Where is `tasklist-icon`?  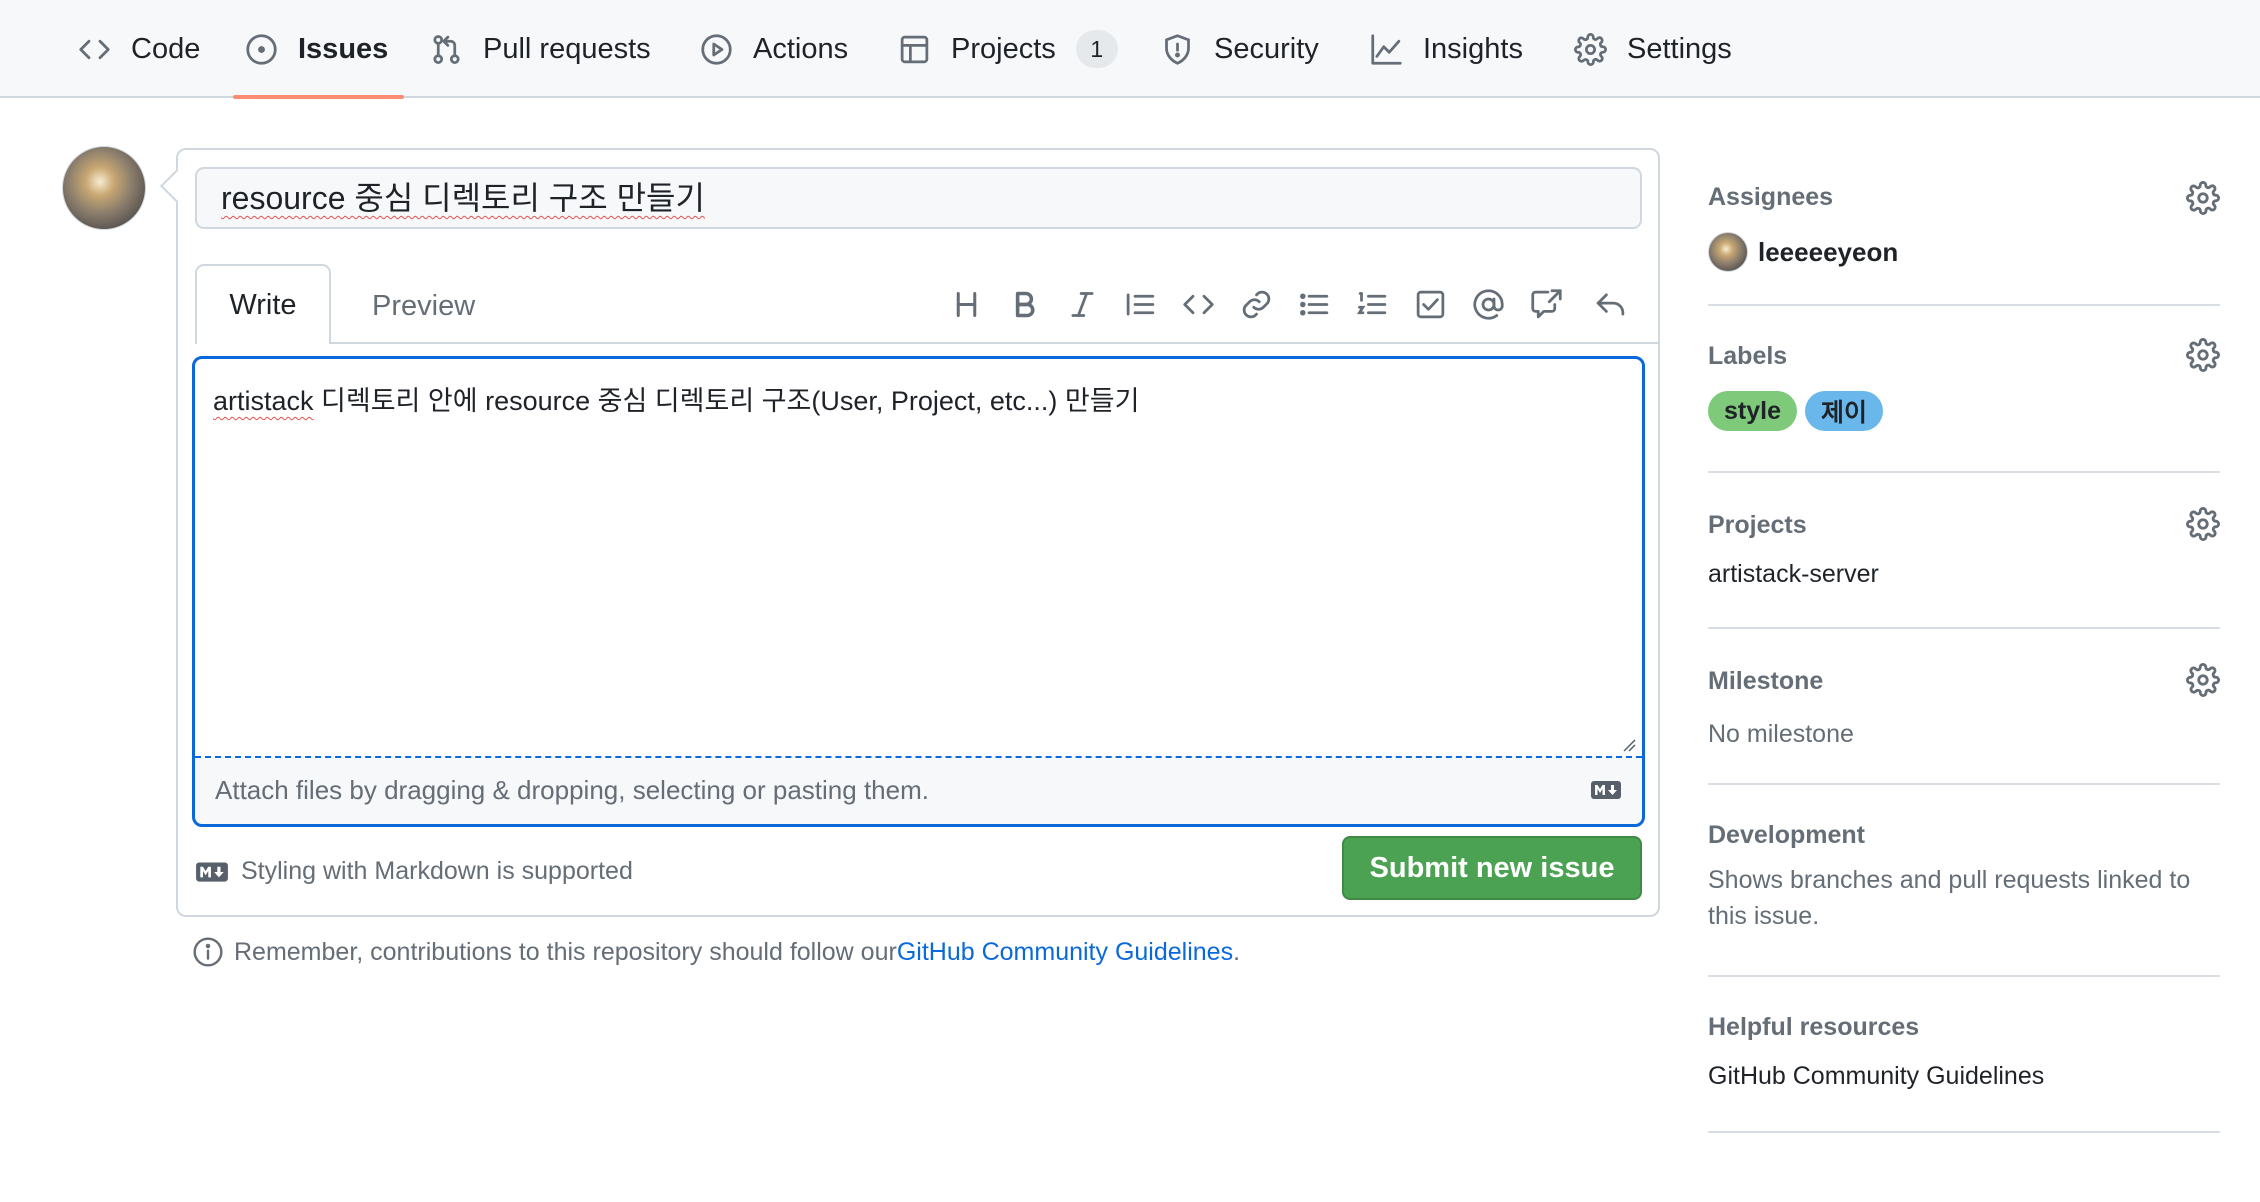 tasklist-icon is located at coordinates (1430, 304).